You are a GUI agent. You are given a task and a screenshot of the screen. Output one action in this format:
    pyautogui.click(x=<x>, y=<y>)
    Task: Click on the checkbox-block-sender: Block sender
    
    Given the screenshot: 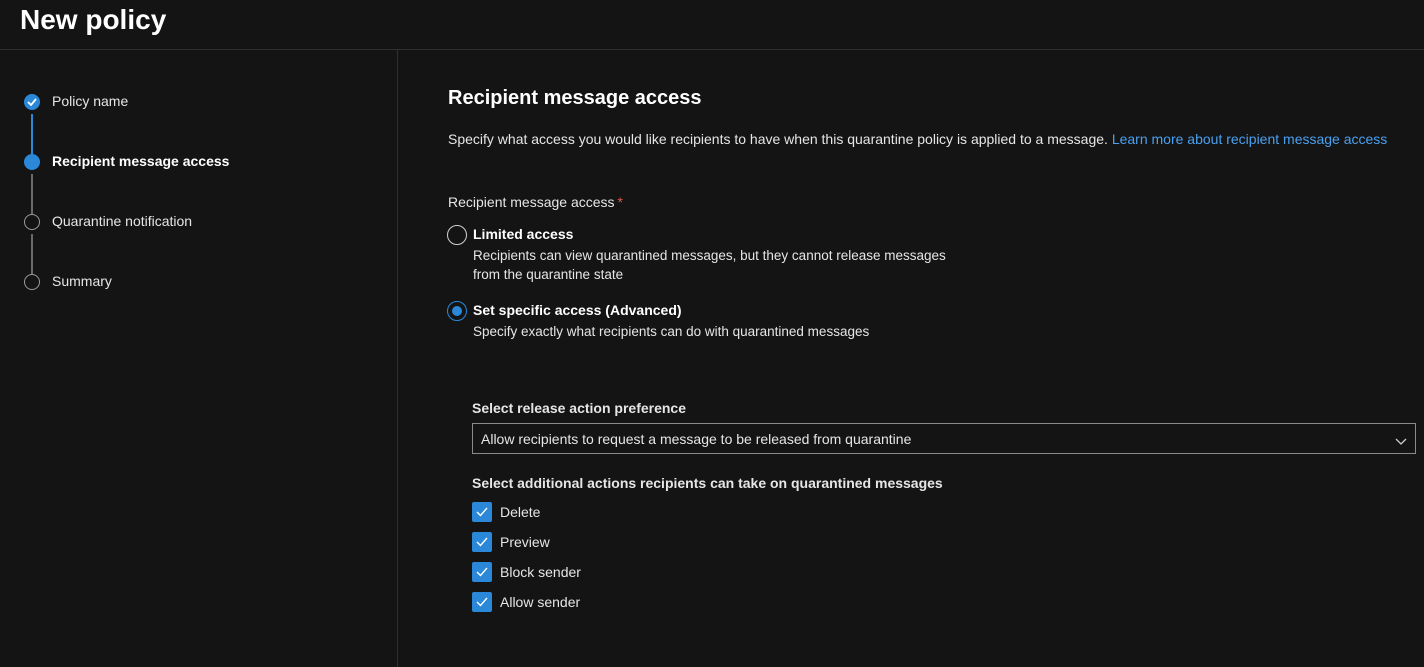 What is the action you would take?
    pyautogui.click(x=622, y=572)
    